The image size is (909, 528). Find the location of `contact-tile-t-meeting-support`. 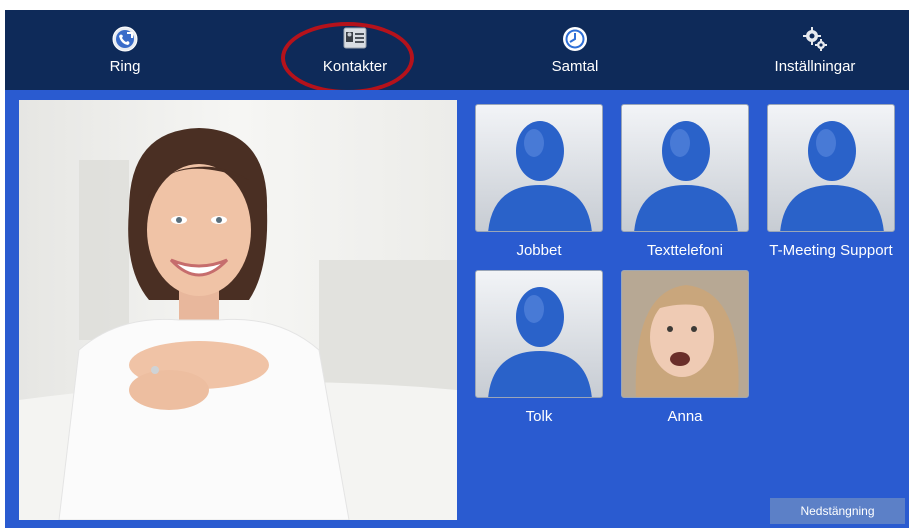

contact-tile-t-meeting-support is located at coordinates (831, 168).